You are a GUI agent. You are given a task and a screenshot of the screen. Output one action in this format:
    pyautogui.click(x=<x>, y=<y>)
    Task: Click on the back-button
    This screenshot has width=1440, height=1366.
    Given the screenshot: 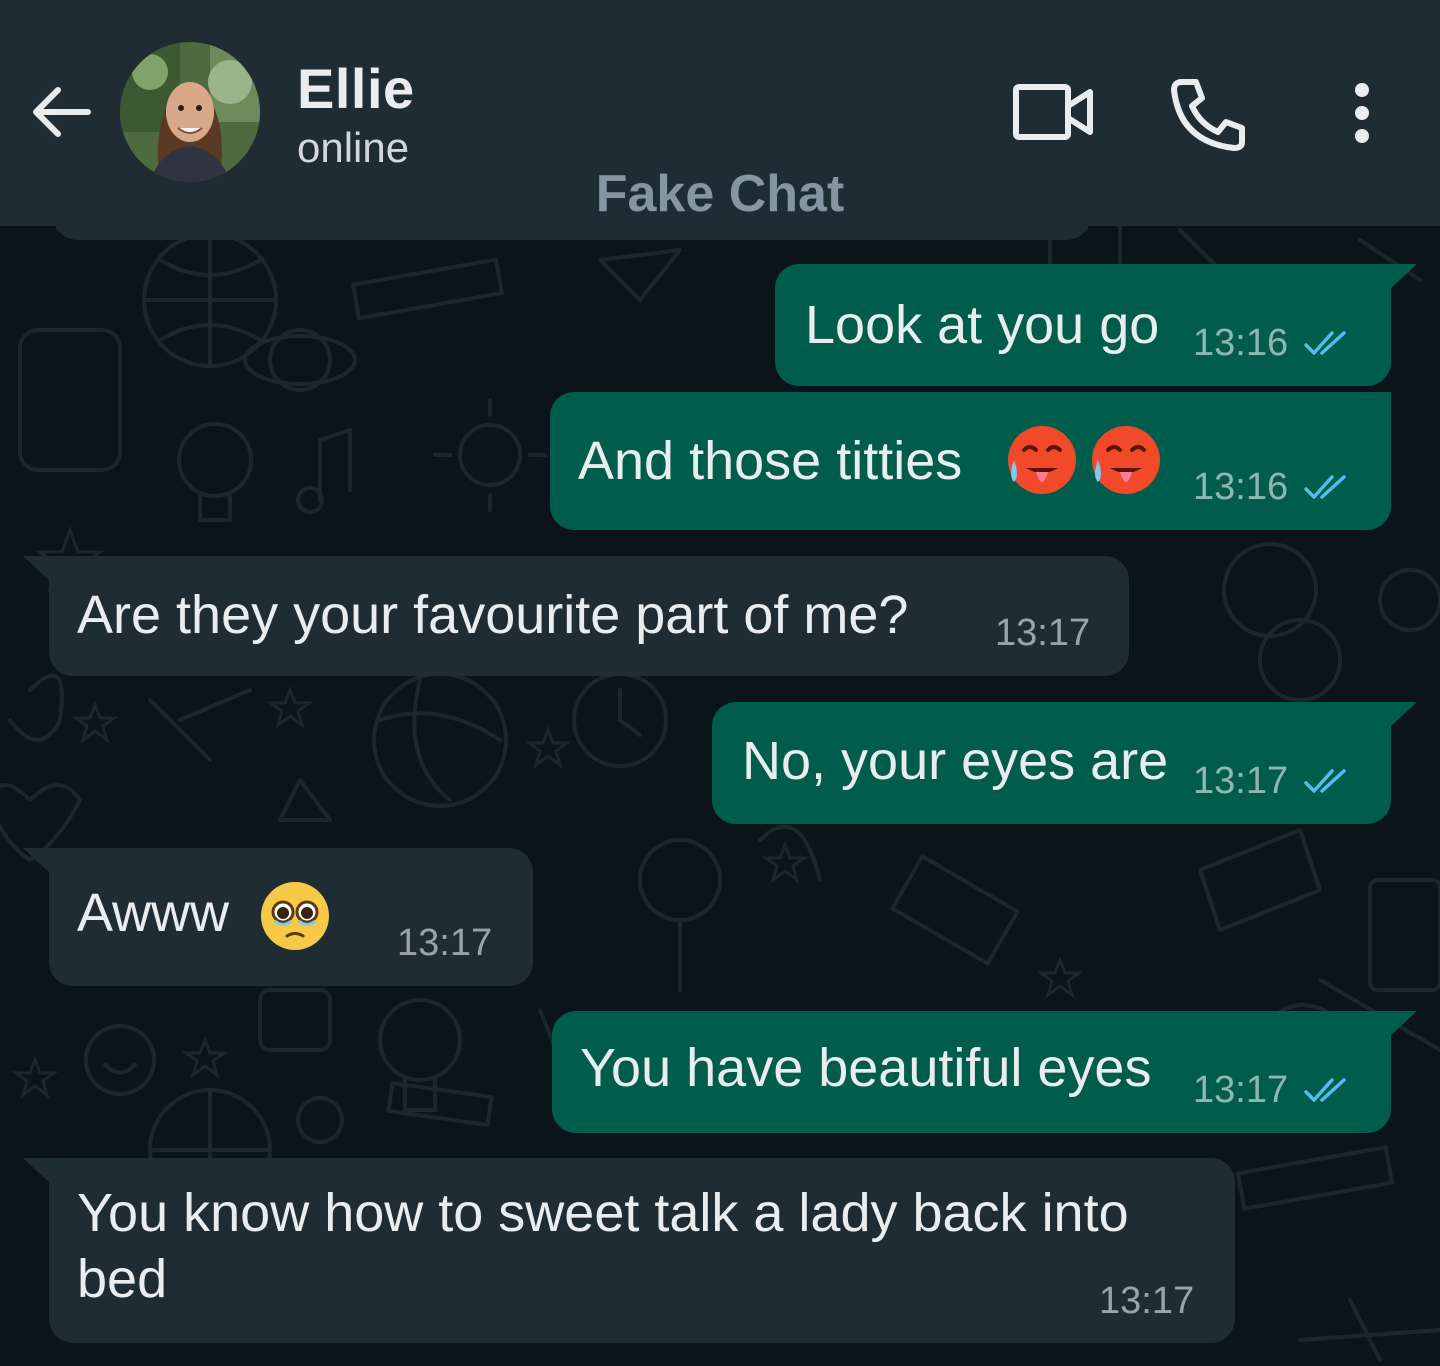 What is the action you would take?
    pyautogui.click(x=60, y=112)
    